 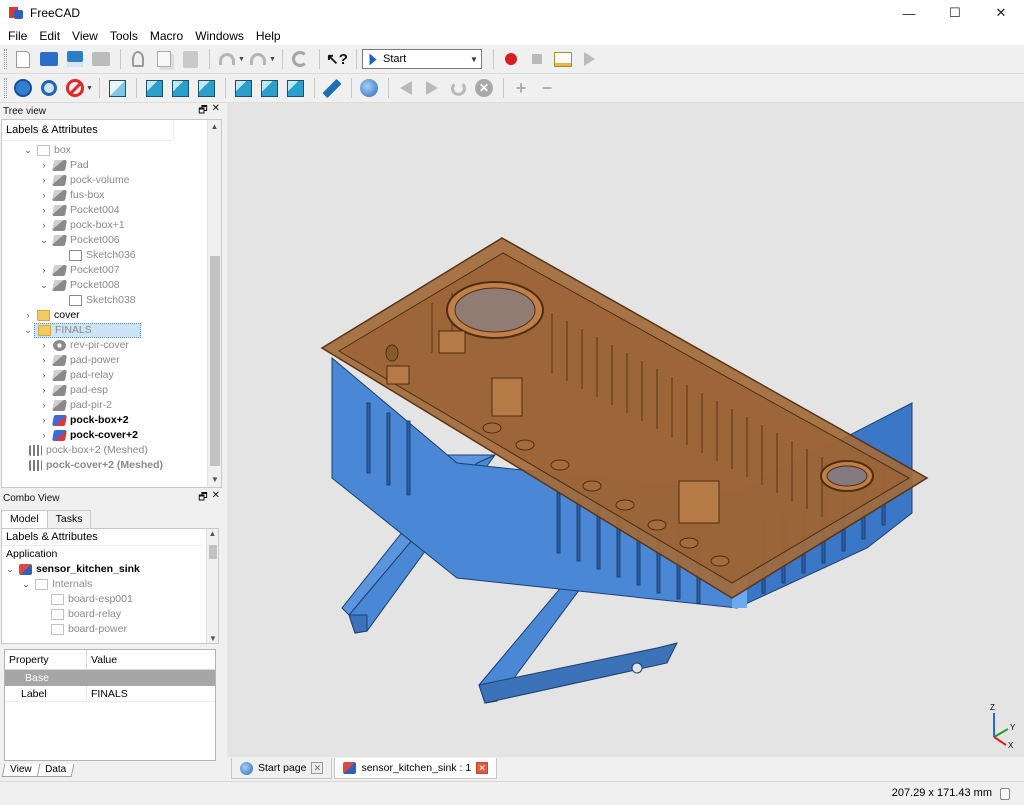 I want to click on web-stop-button: ✕, so click(x=484, y=88).